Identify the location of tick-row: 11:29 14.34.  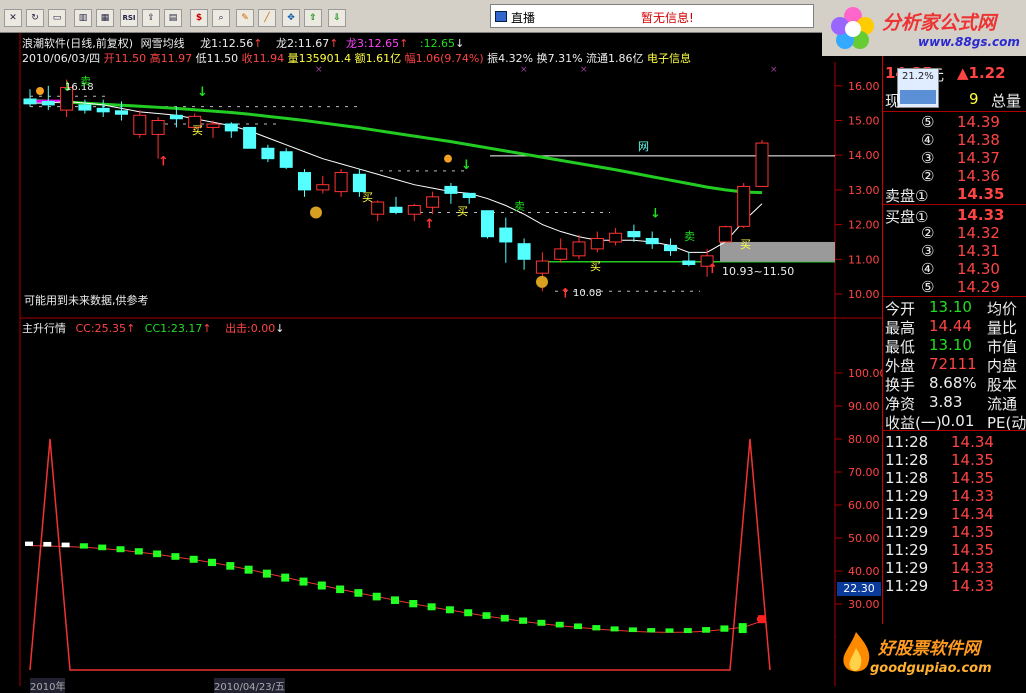
(954, 514).